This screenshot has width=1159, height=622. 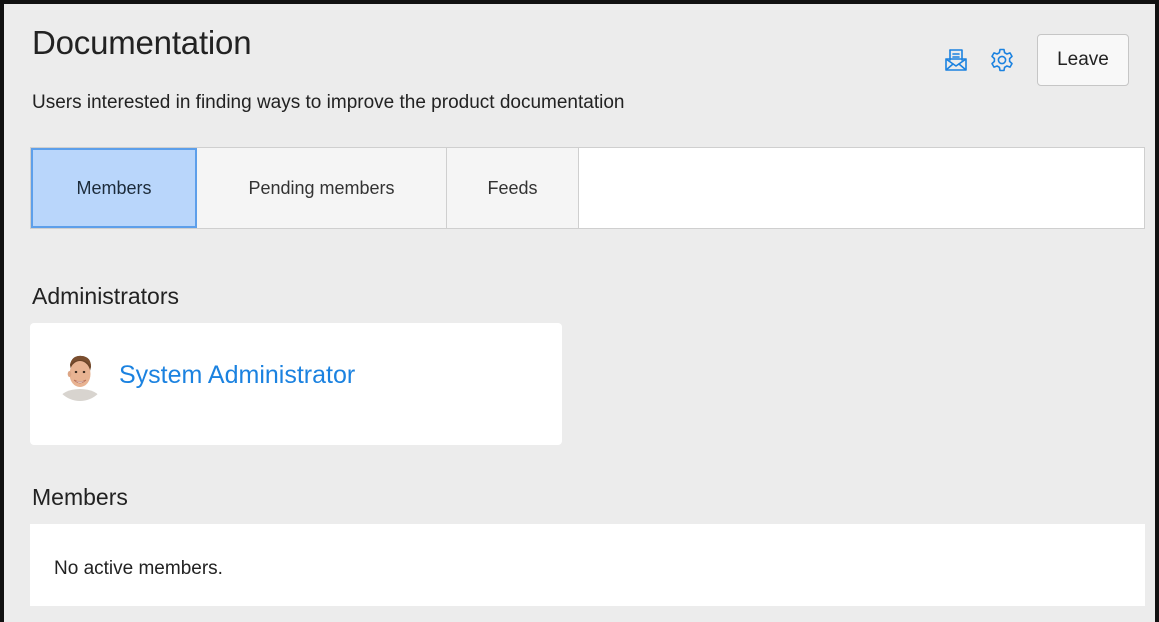 I want to click on members-list: No active members., so click(x=587, y=565).